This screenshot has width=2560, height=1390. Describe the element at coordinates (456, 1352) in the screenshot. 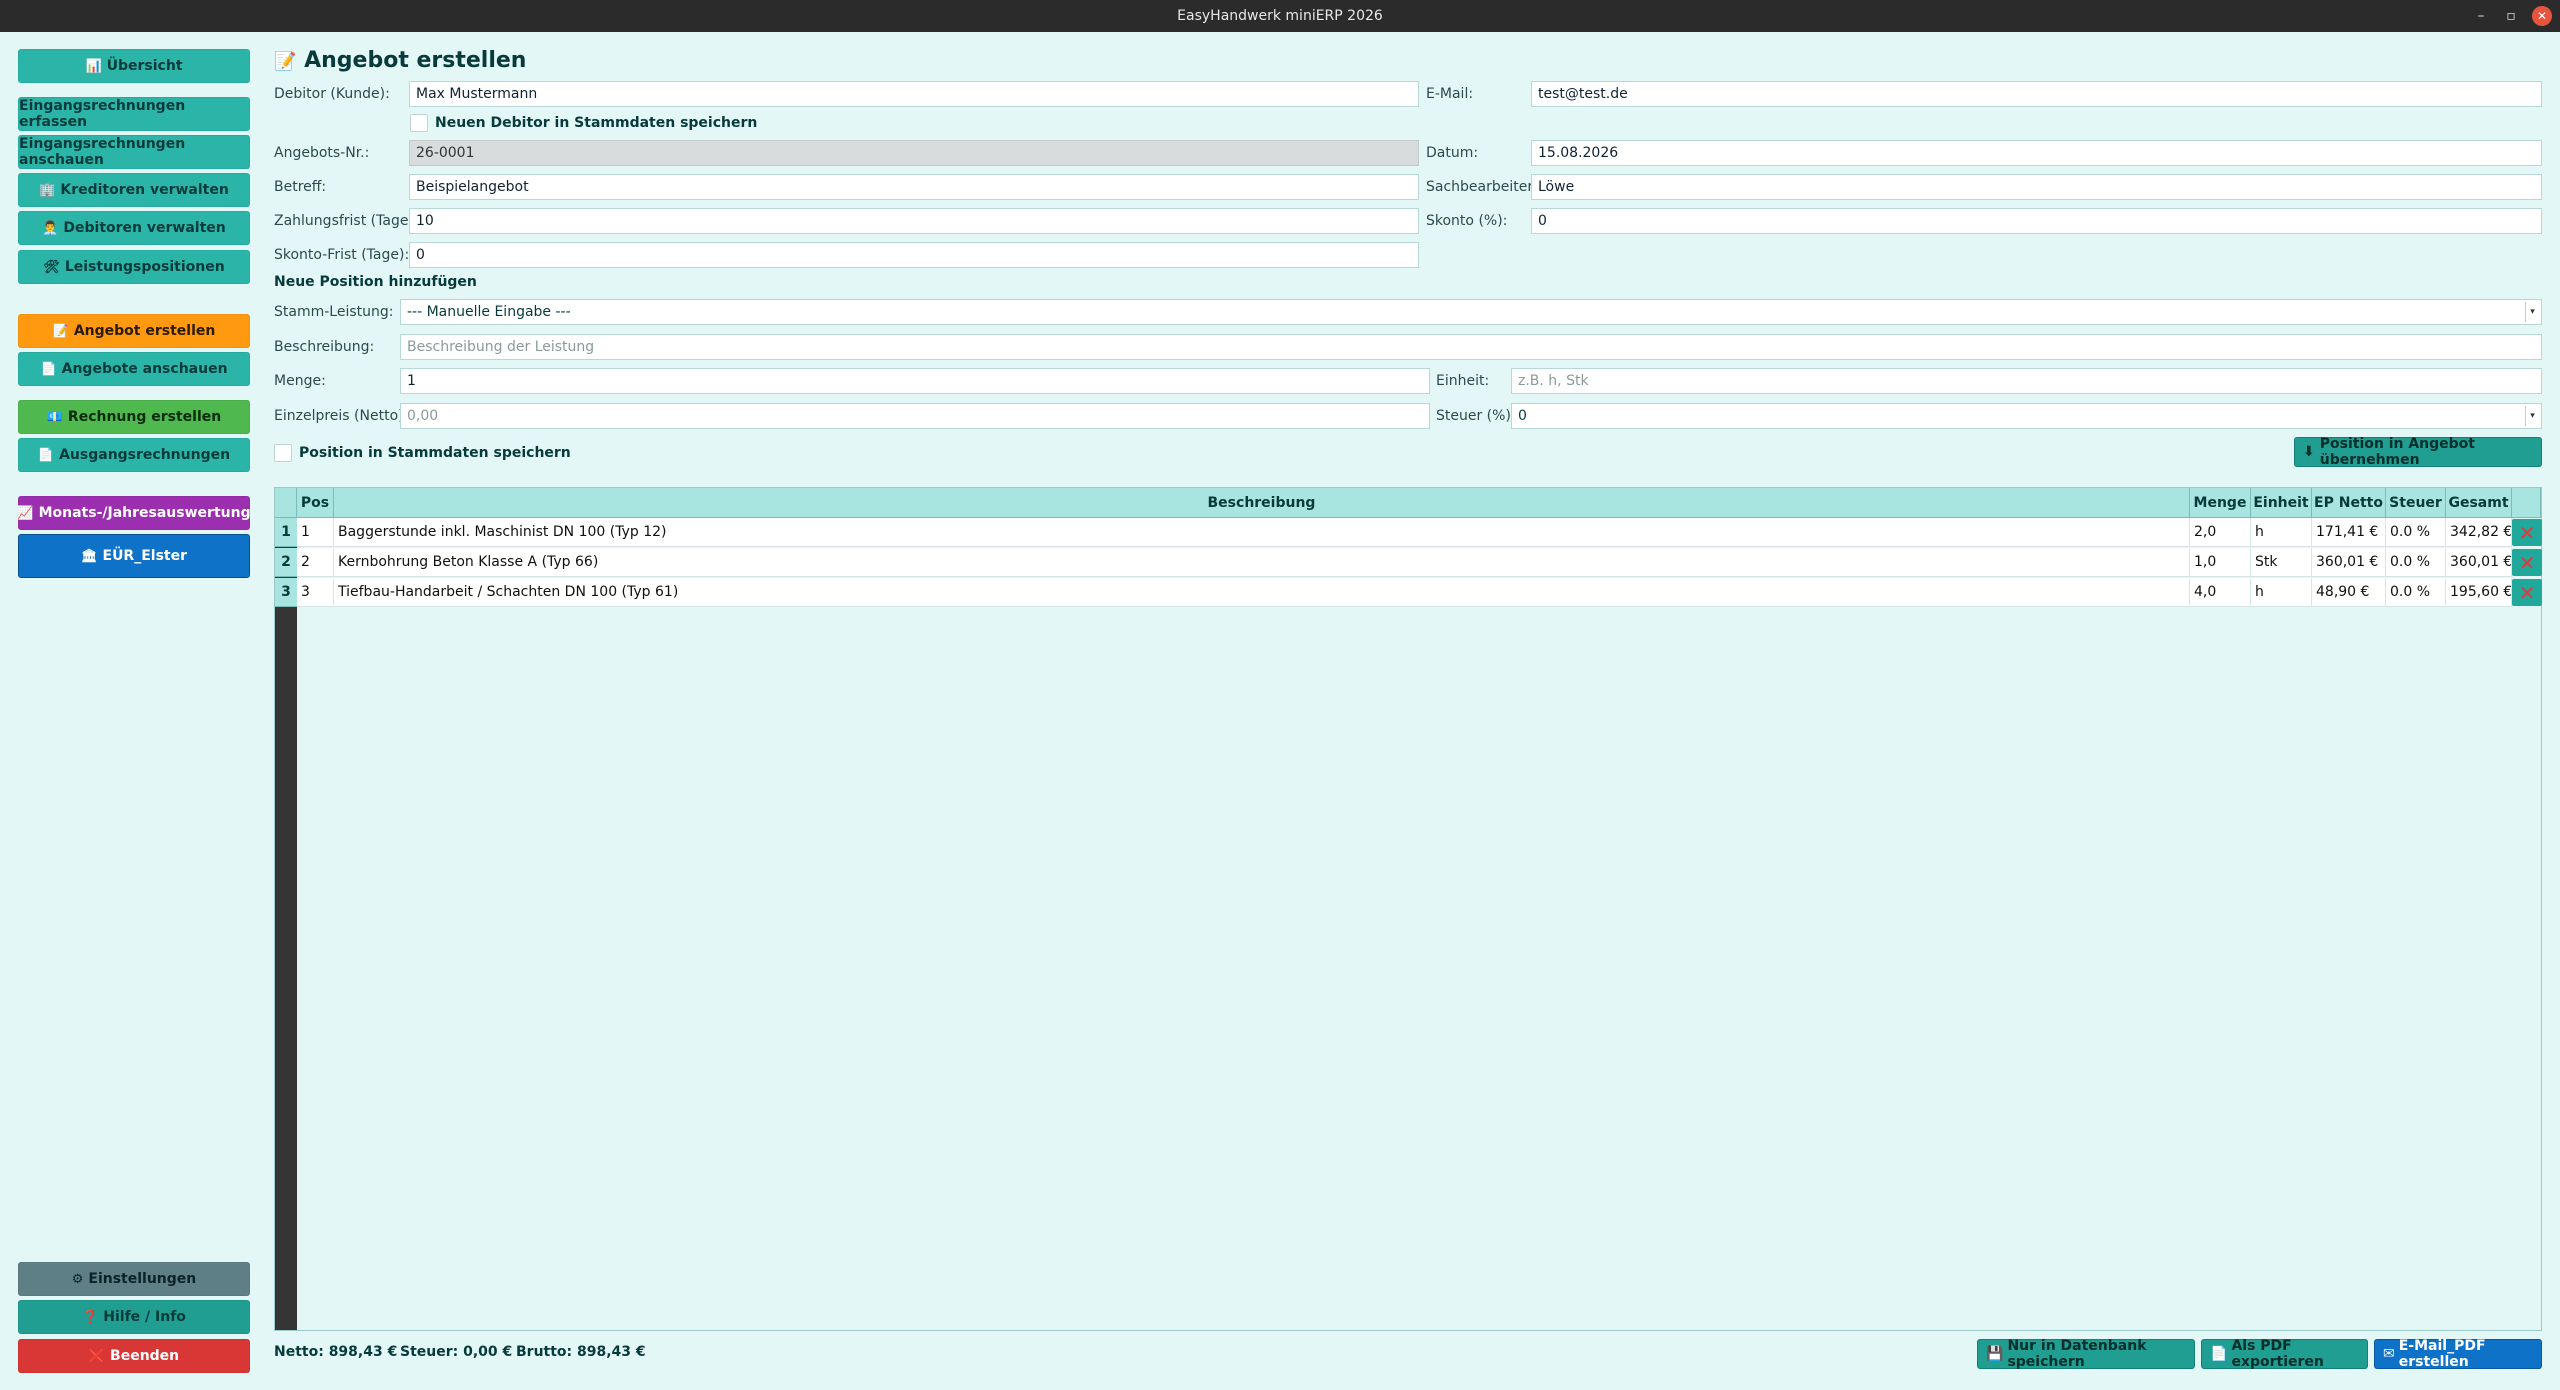

I see `total-tax: Steuer: 0,00 €` at that location.